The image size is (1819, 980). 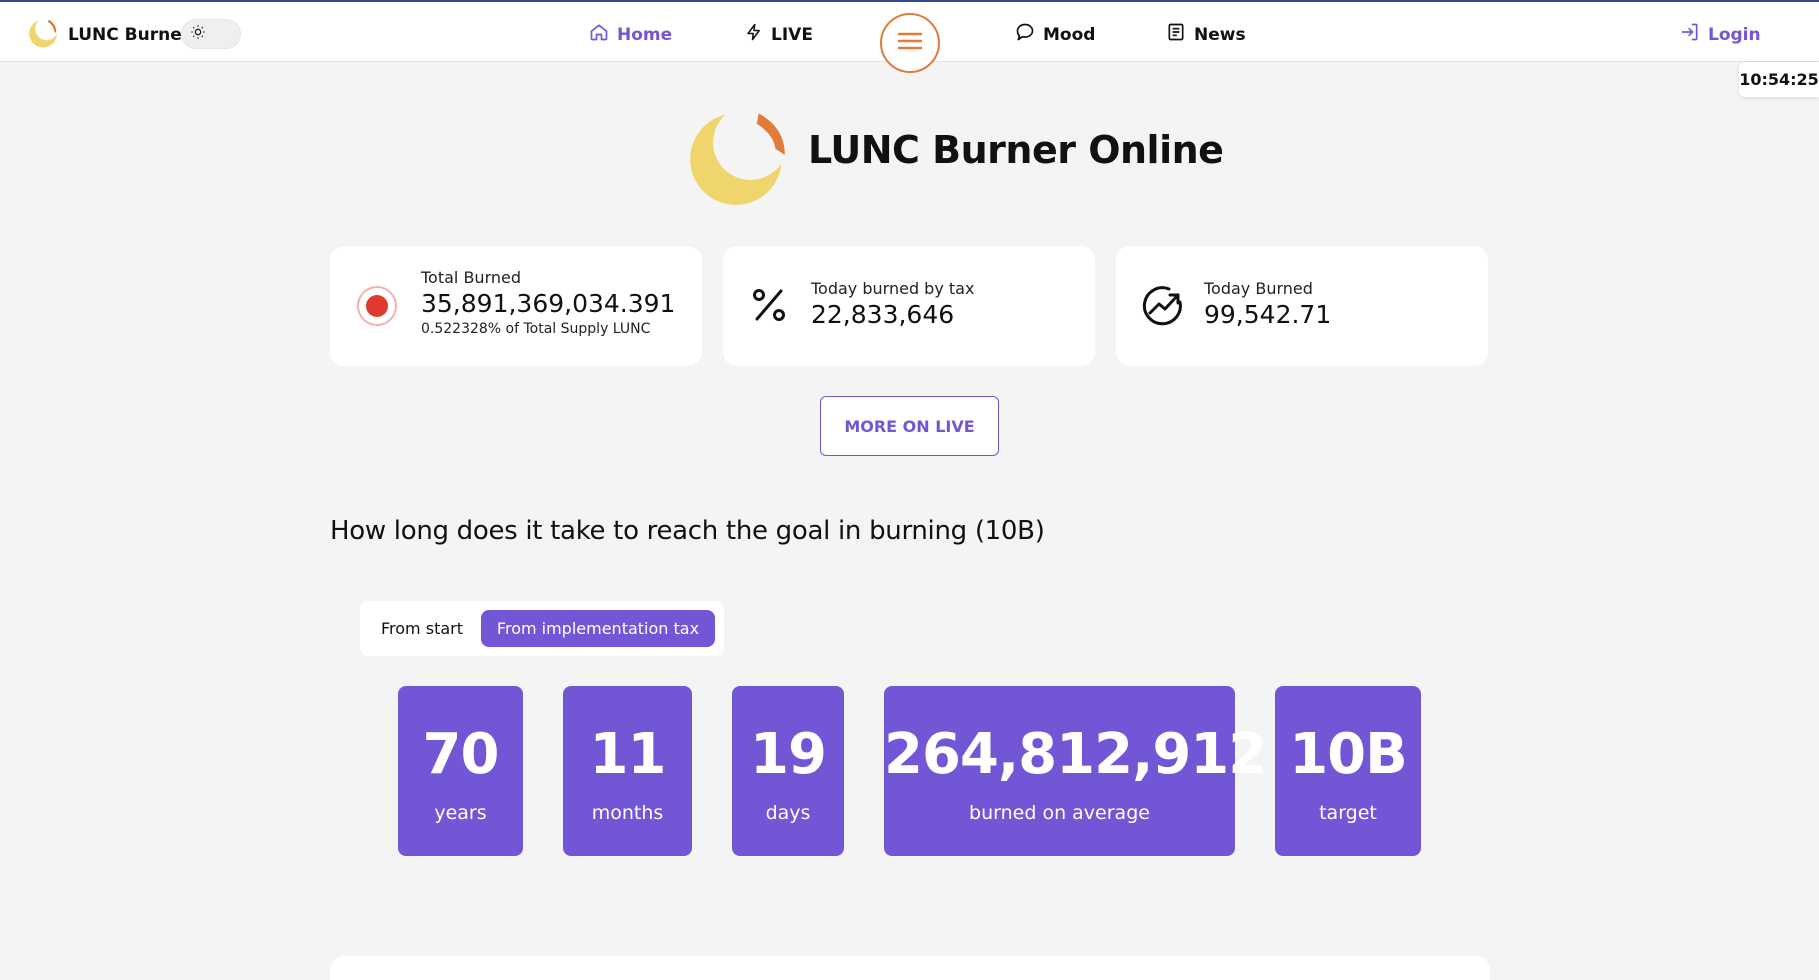 What do you see at coordinates (599, 34) in the screenshot?
I see `home-icon` at bounding box center [599, 34].